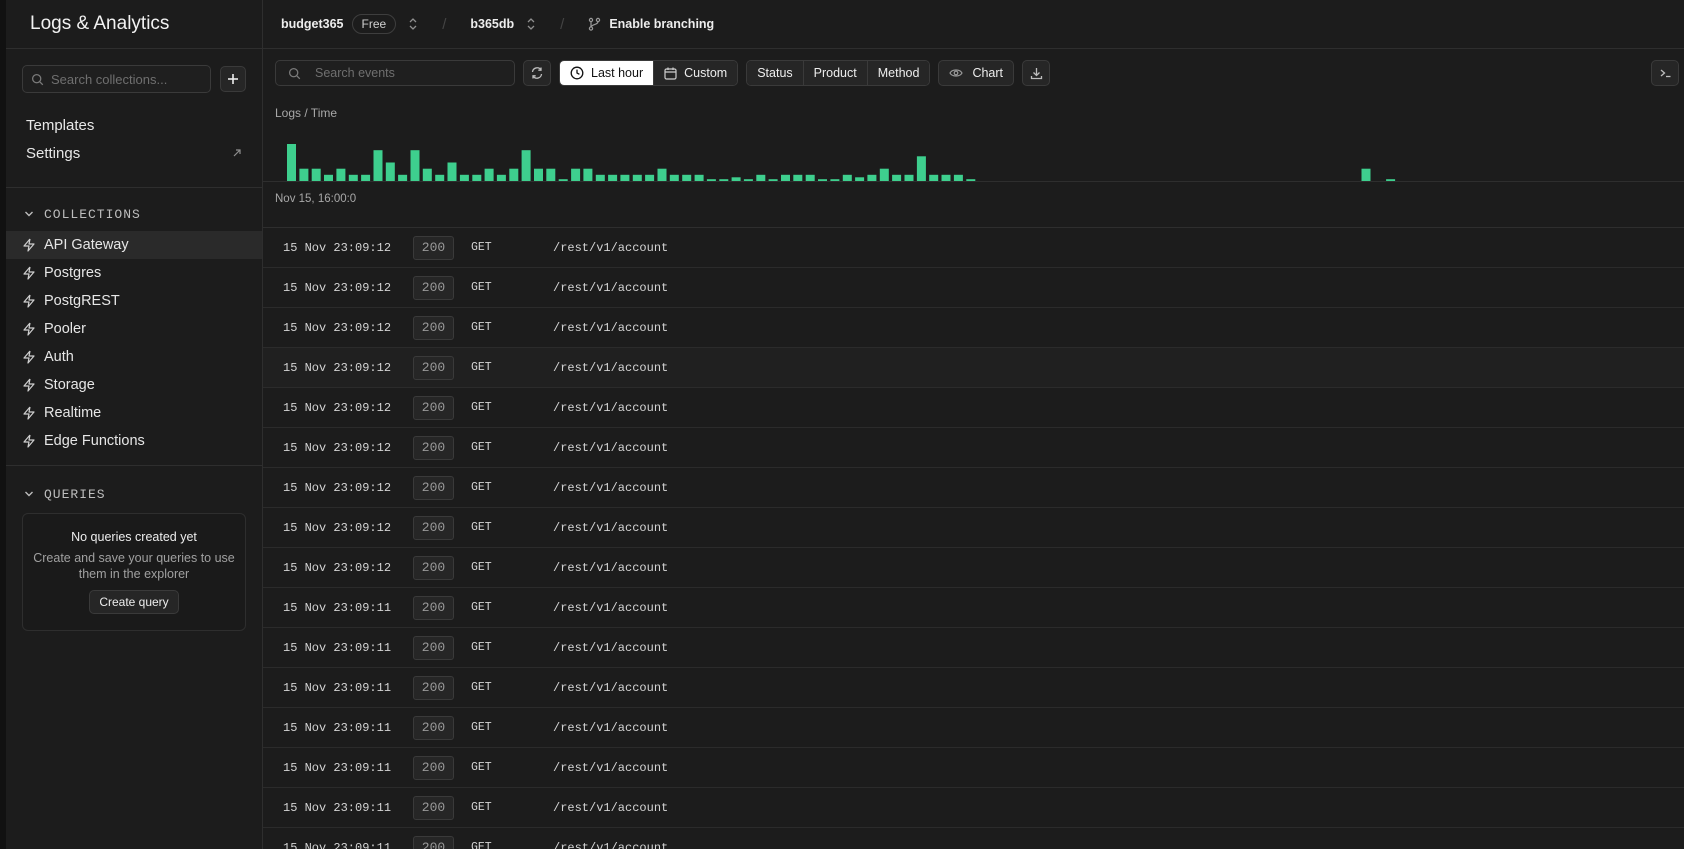  Describe the element at coordinates (134, 602) in the screenshot. I see `create-query-button: Create query` at that location.